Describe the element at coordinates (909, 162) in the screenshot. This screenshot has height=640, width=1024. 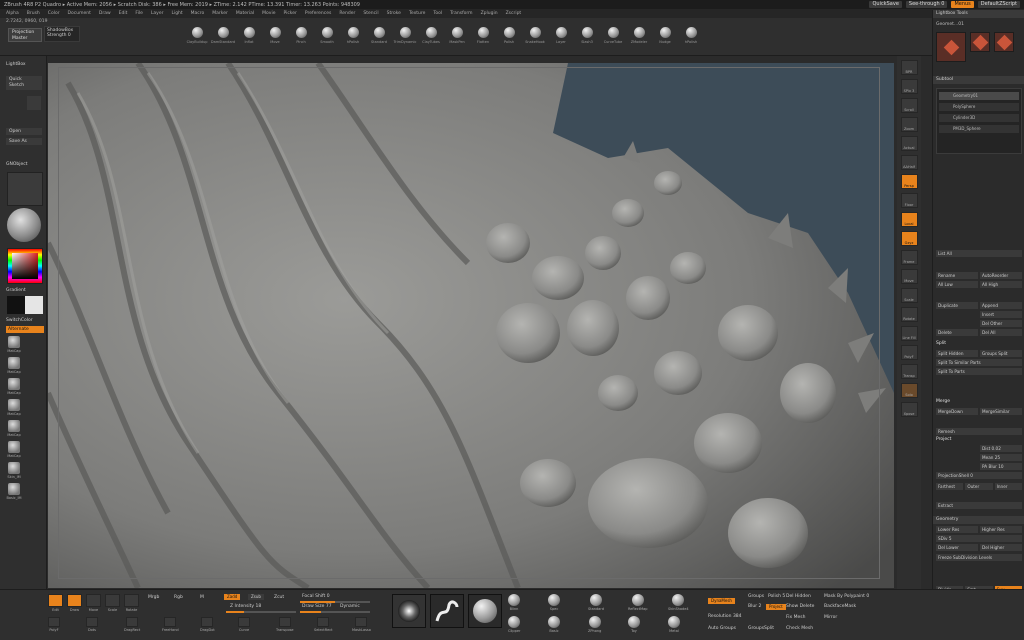
I see `shelf-aahalf-button: AAHalf` at that location.